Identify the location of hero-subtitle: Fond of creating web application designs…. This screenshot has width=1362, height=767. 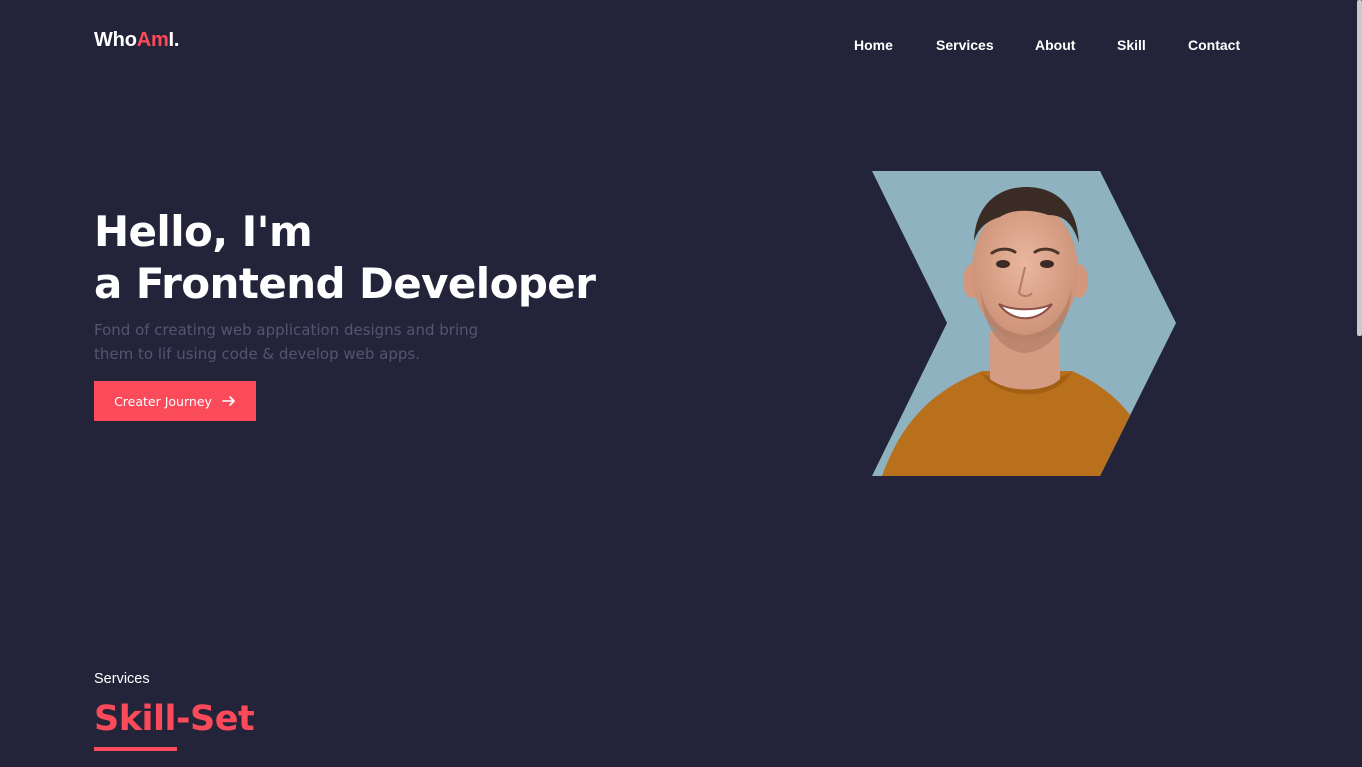
(324, 342).